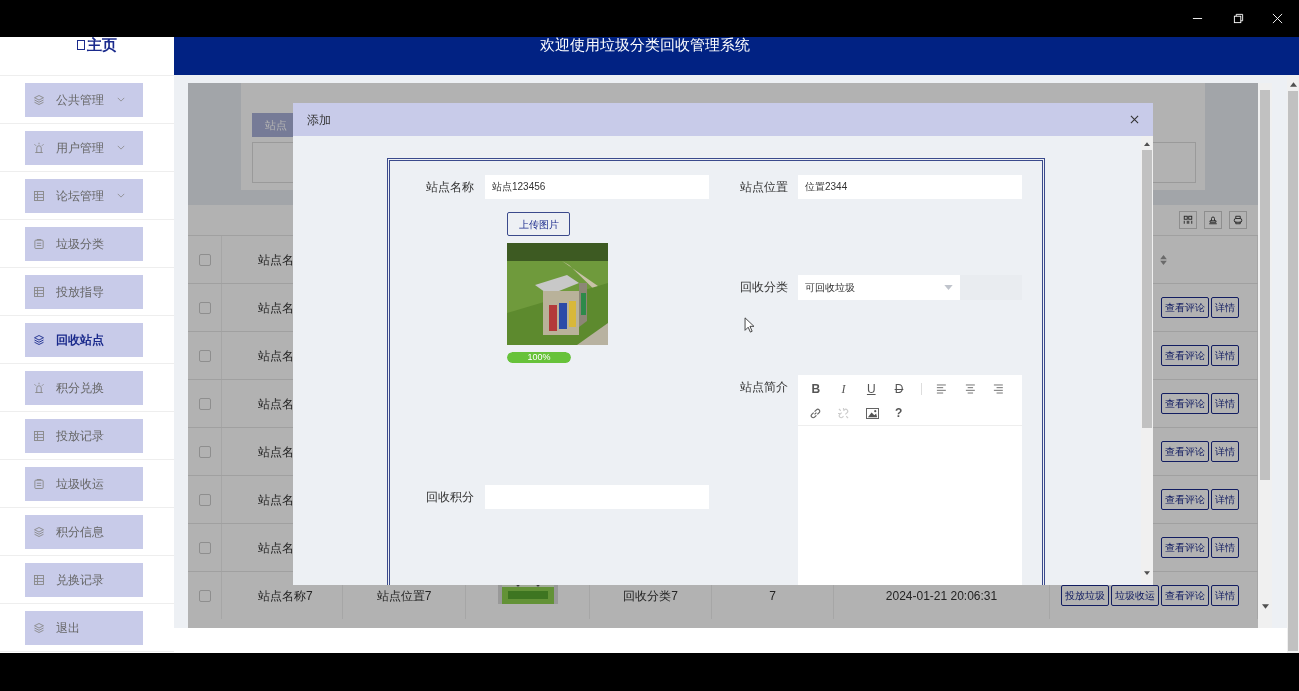 The image size is (1299, 691). I want to click on align-right-icon, so click(998, 389).